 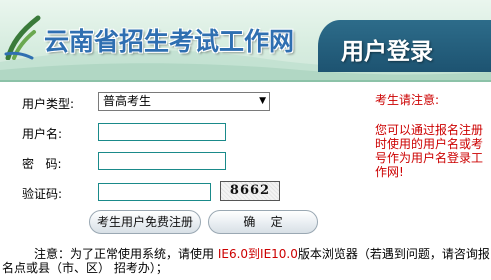 What do you see at coordinates (145, 222) in the screenshot?
I see `register-button: 考生用户免费注册` at bounding box center [145, 222].